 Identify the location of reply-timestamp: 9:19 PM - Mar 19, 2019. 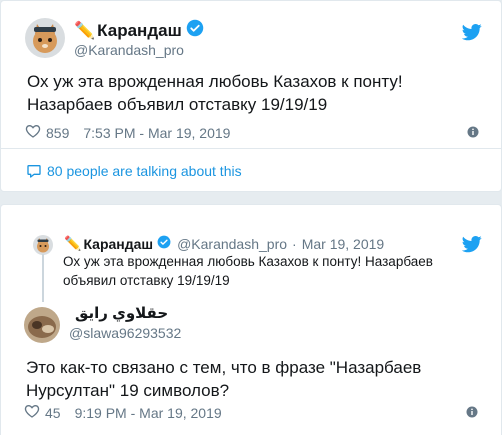
(148, 413).